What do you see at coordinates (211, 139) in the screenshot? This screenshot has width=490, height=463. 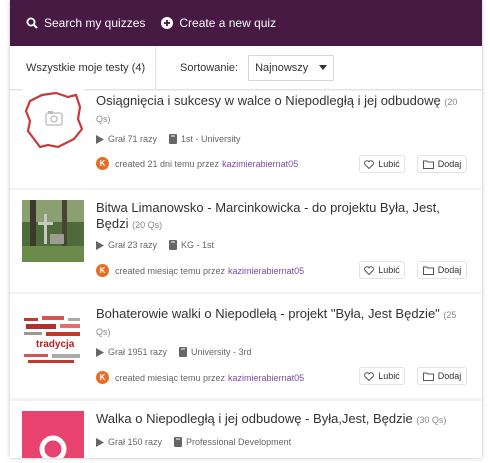 I see `grade-level: 1st - University` at bounding box center [211, 139].